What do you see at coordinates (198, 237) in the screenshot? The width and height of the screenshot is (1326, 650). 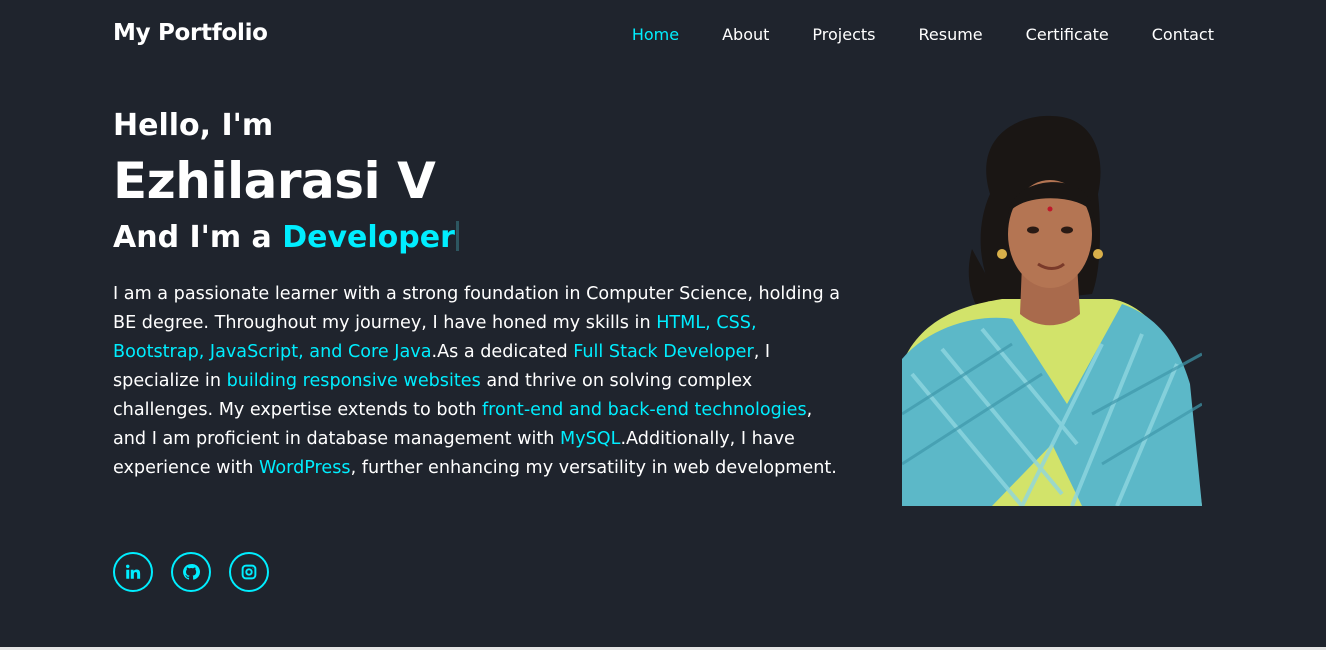 I see `role-prefix: And I'm a` at bounding box center [198, 237].